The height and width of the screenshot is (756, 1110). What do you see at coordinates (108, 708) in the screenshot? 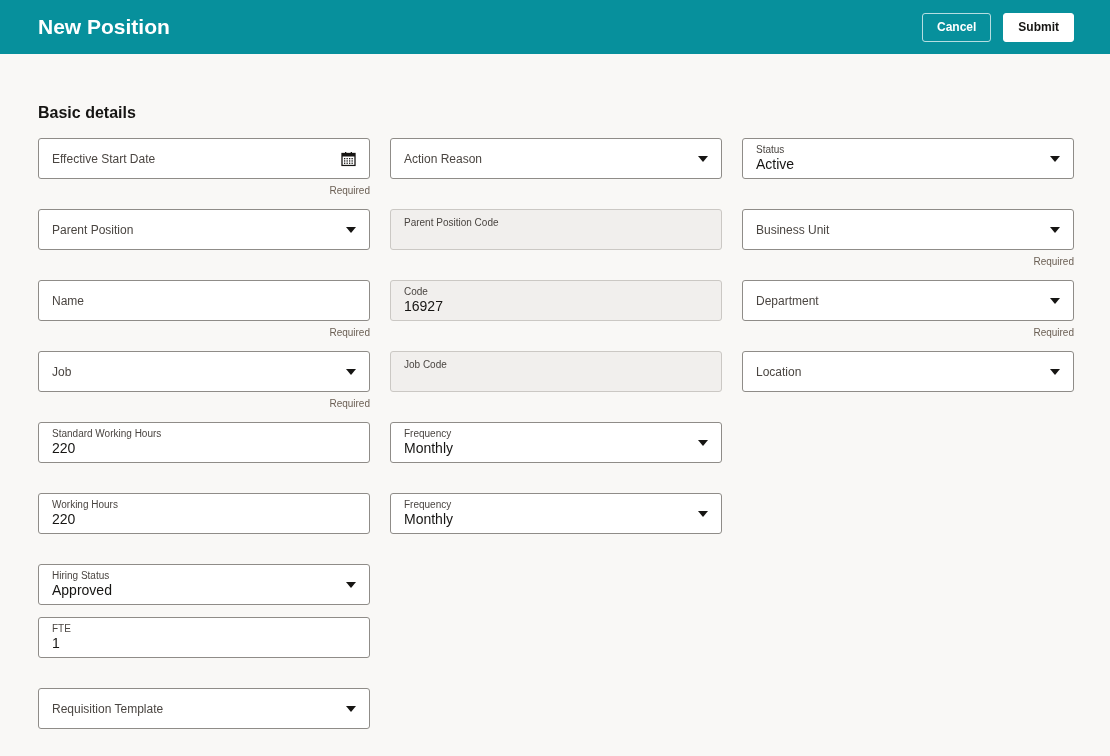
I see `field-label: Requisition Template` at bounding box center [108, 708].